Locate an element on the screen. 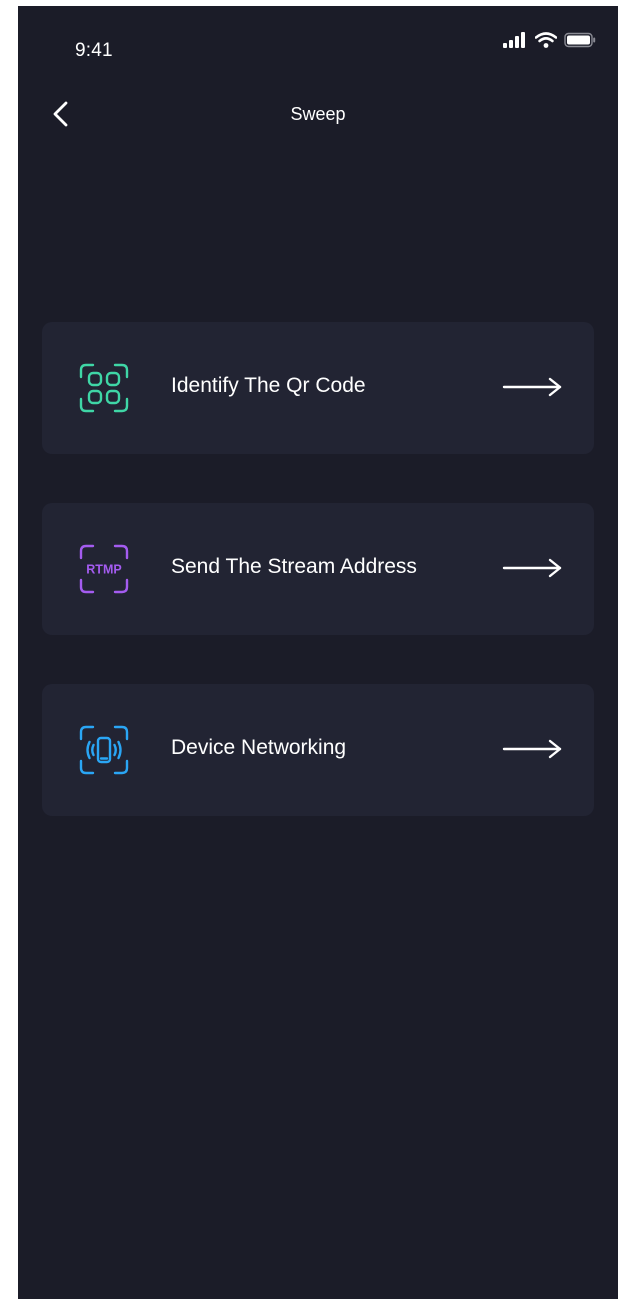 This screenshot has width=618, height=1299. rtmp-icon: RTMP is located at coordinates (104, 569).